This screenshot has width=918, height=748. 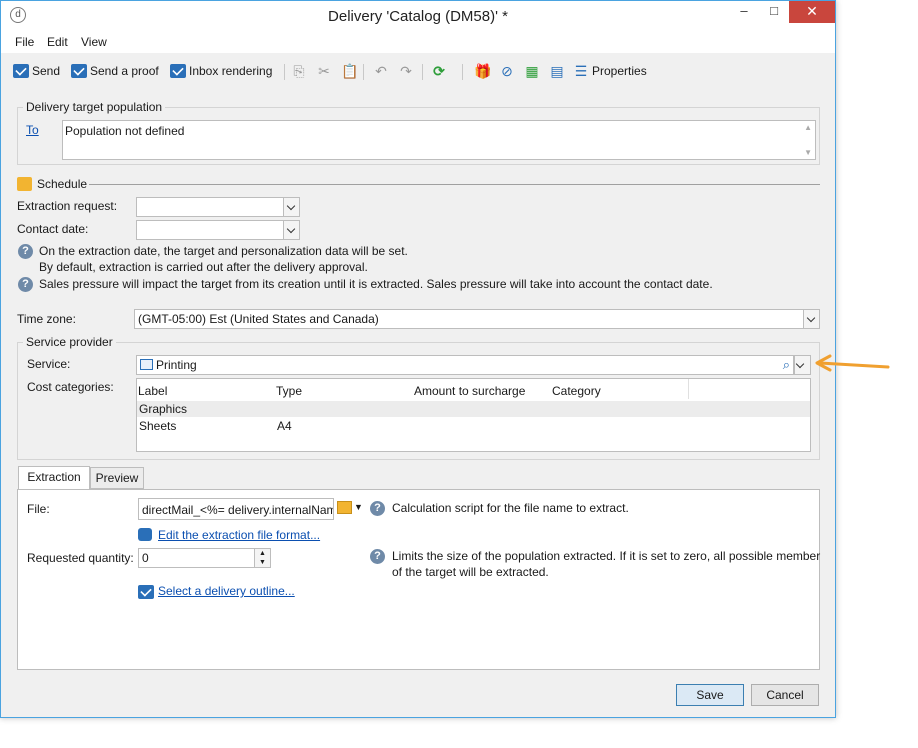 What do you see at coordinates (49, 364) in the screenshot?
I see `service-label: Service:` at bounding box center [49, 364].